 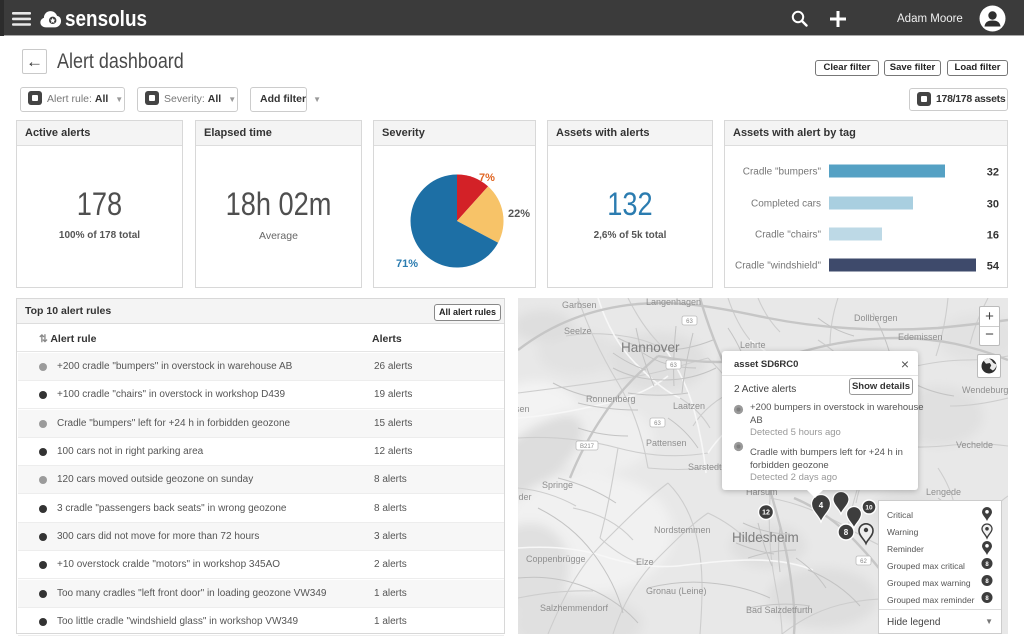 What do you see at coordinates (666, 443) in the screenshot?
I see `svg-text: Pattensen` at bounding box center [666, 443].